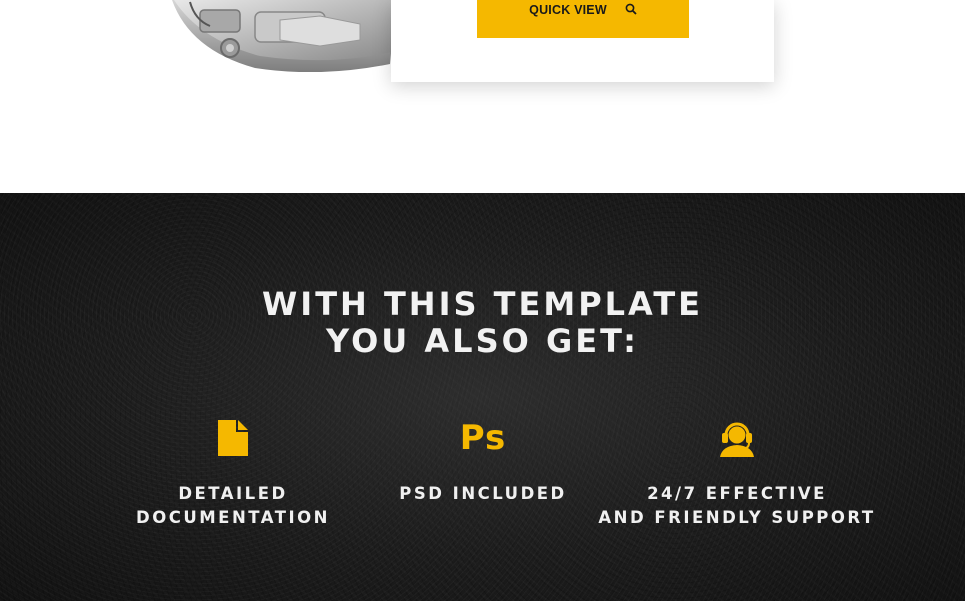 The image size is (965, 601). What do you see at coordinates (737, 517) in the screenshot?
I see `feature-label-line2: AND FRIENDLY SUPPORT` at bounding box center [737, 517].